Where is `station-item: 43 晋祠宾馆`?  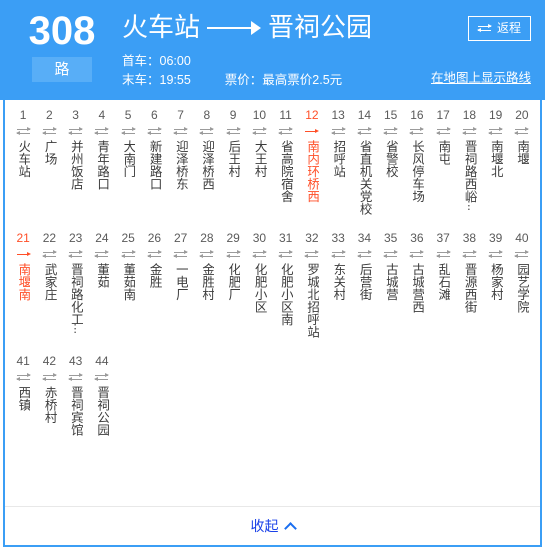 station-item: 43 晋祠宾馆 is located at coordinates (76, 394).